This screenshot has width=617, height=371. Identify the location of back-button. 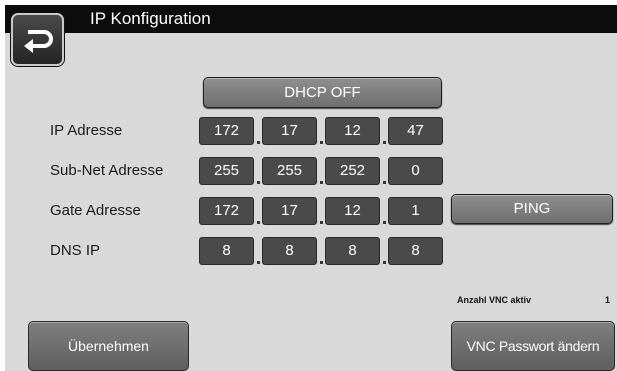
(37, 39).